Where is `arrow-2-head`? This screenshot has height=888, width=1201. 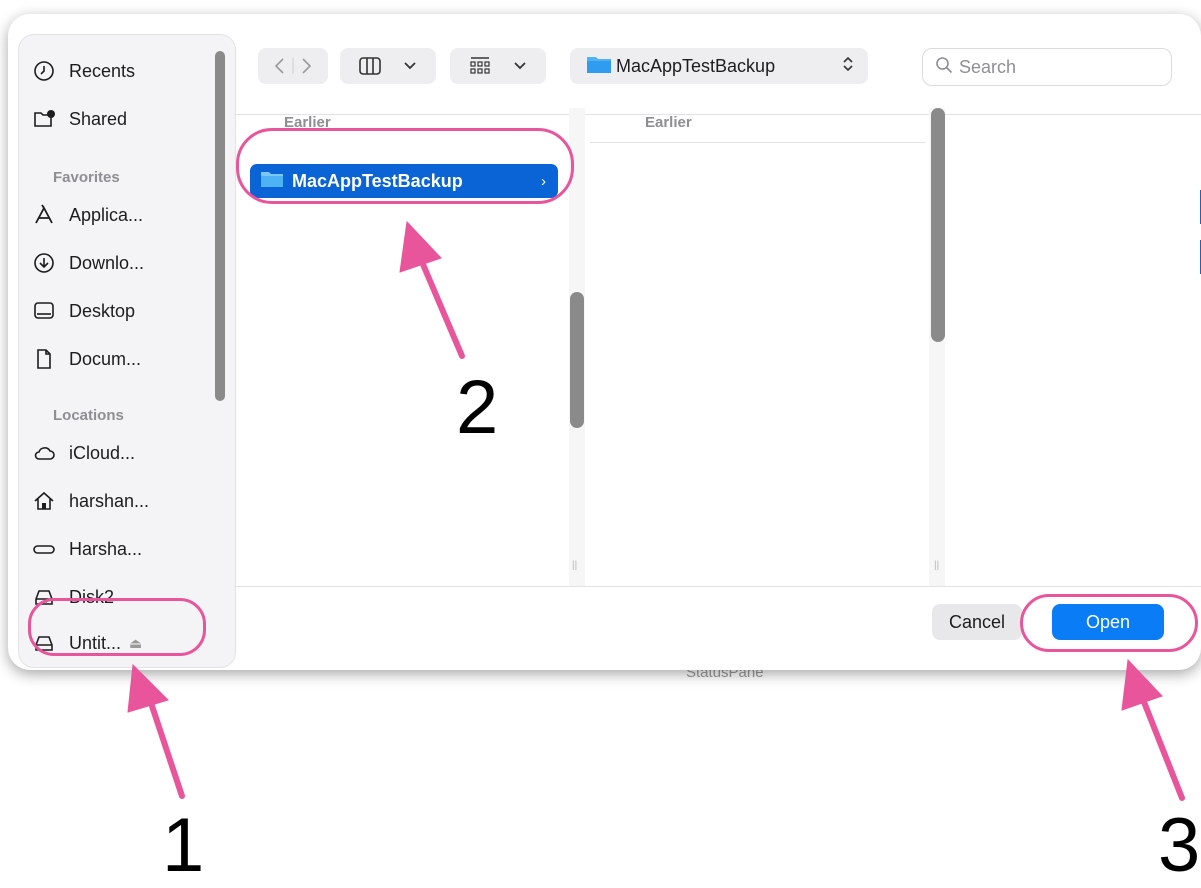 arrow-2-head is located at coordinates (420, 246).